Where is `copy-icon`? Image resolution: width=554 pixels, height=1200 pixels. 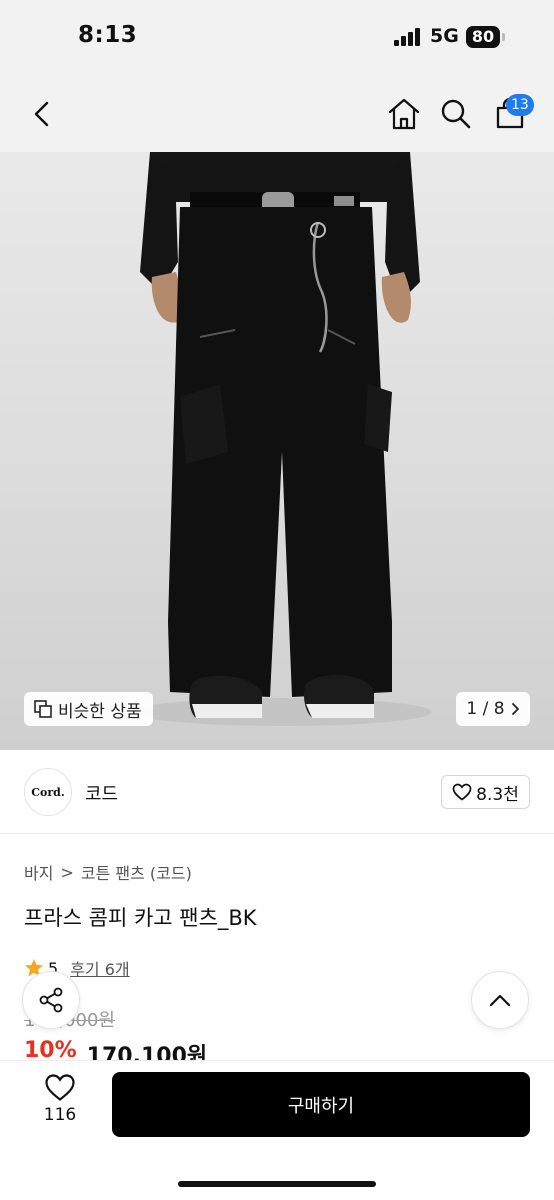 copy-icon is located at coordinates (43, 709).